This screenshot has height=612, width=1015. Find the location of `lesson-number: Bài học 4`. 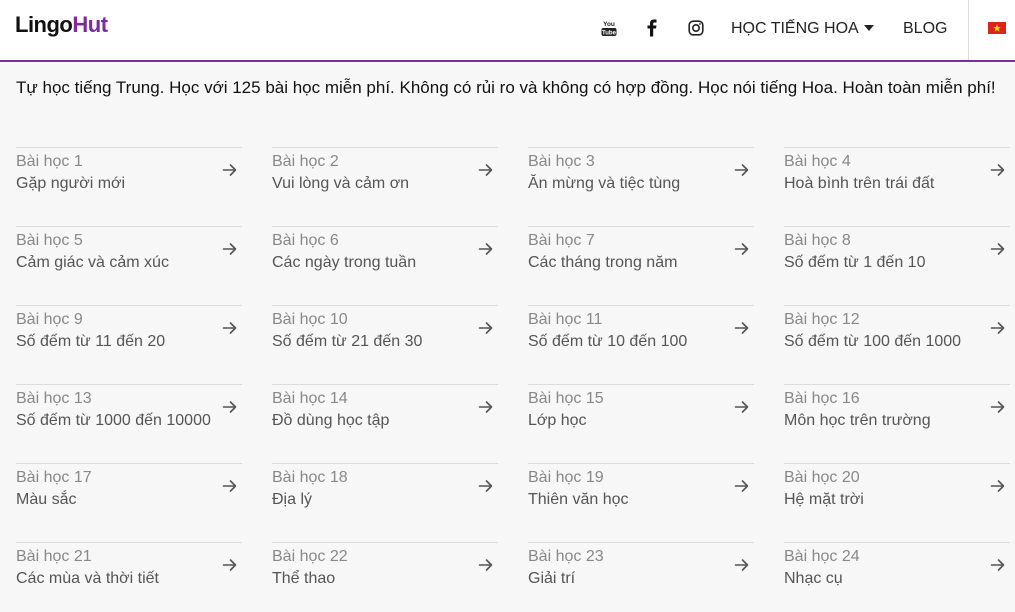

lesson-number: Bài học 4 is located at coordinates (817, 161).